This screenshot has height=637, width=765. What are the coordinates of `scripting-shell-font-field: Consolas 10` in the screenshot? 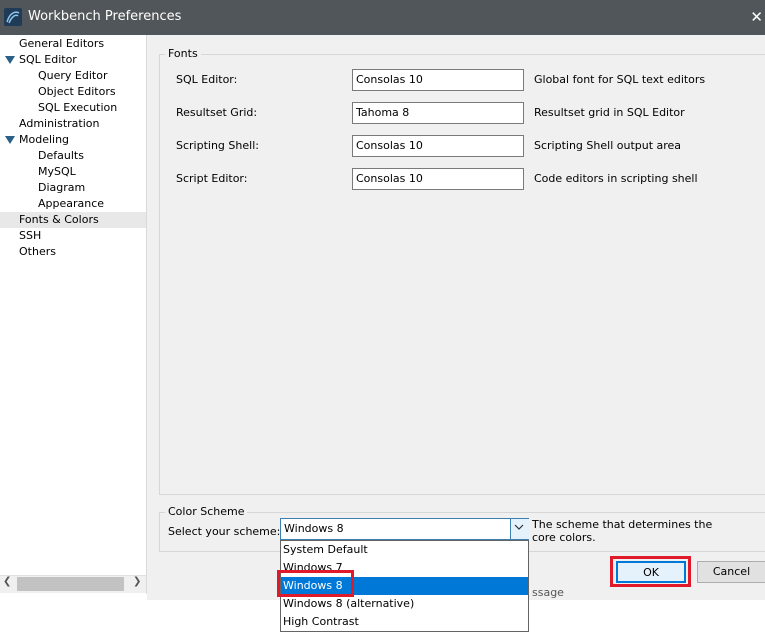 It's located at (438, 146).